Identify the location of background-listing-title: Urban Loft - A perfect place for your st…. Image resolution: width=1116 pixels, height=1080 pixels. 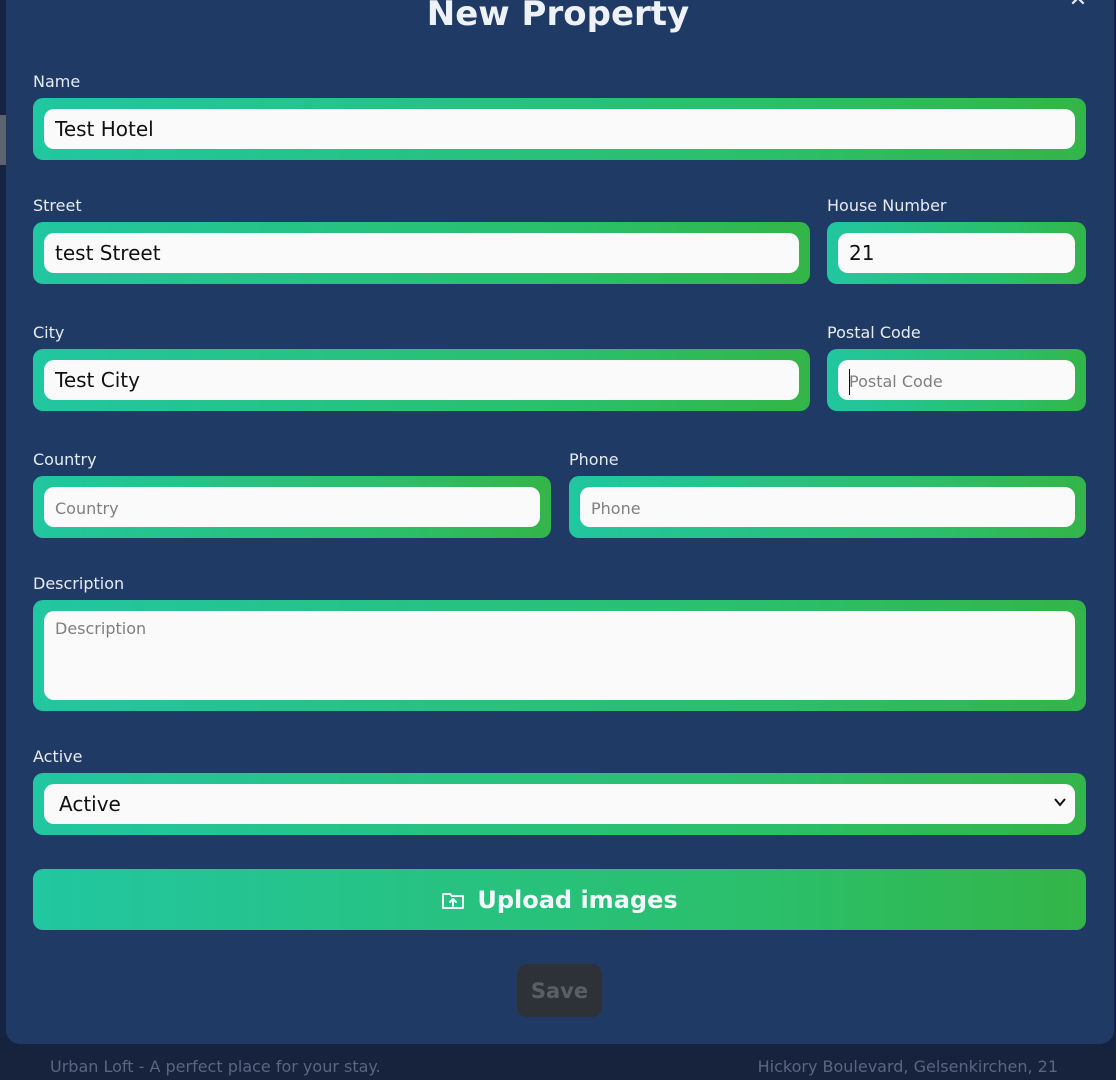
(215, 1066).